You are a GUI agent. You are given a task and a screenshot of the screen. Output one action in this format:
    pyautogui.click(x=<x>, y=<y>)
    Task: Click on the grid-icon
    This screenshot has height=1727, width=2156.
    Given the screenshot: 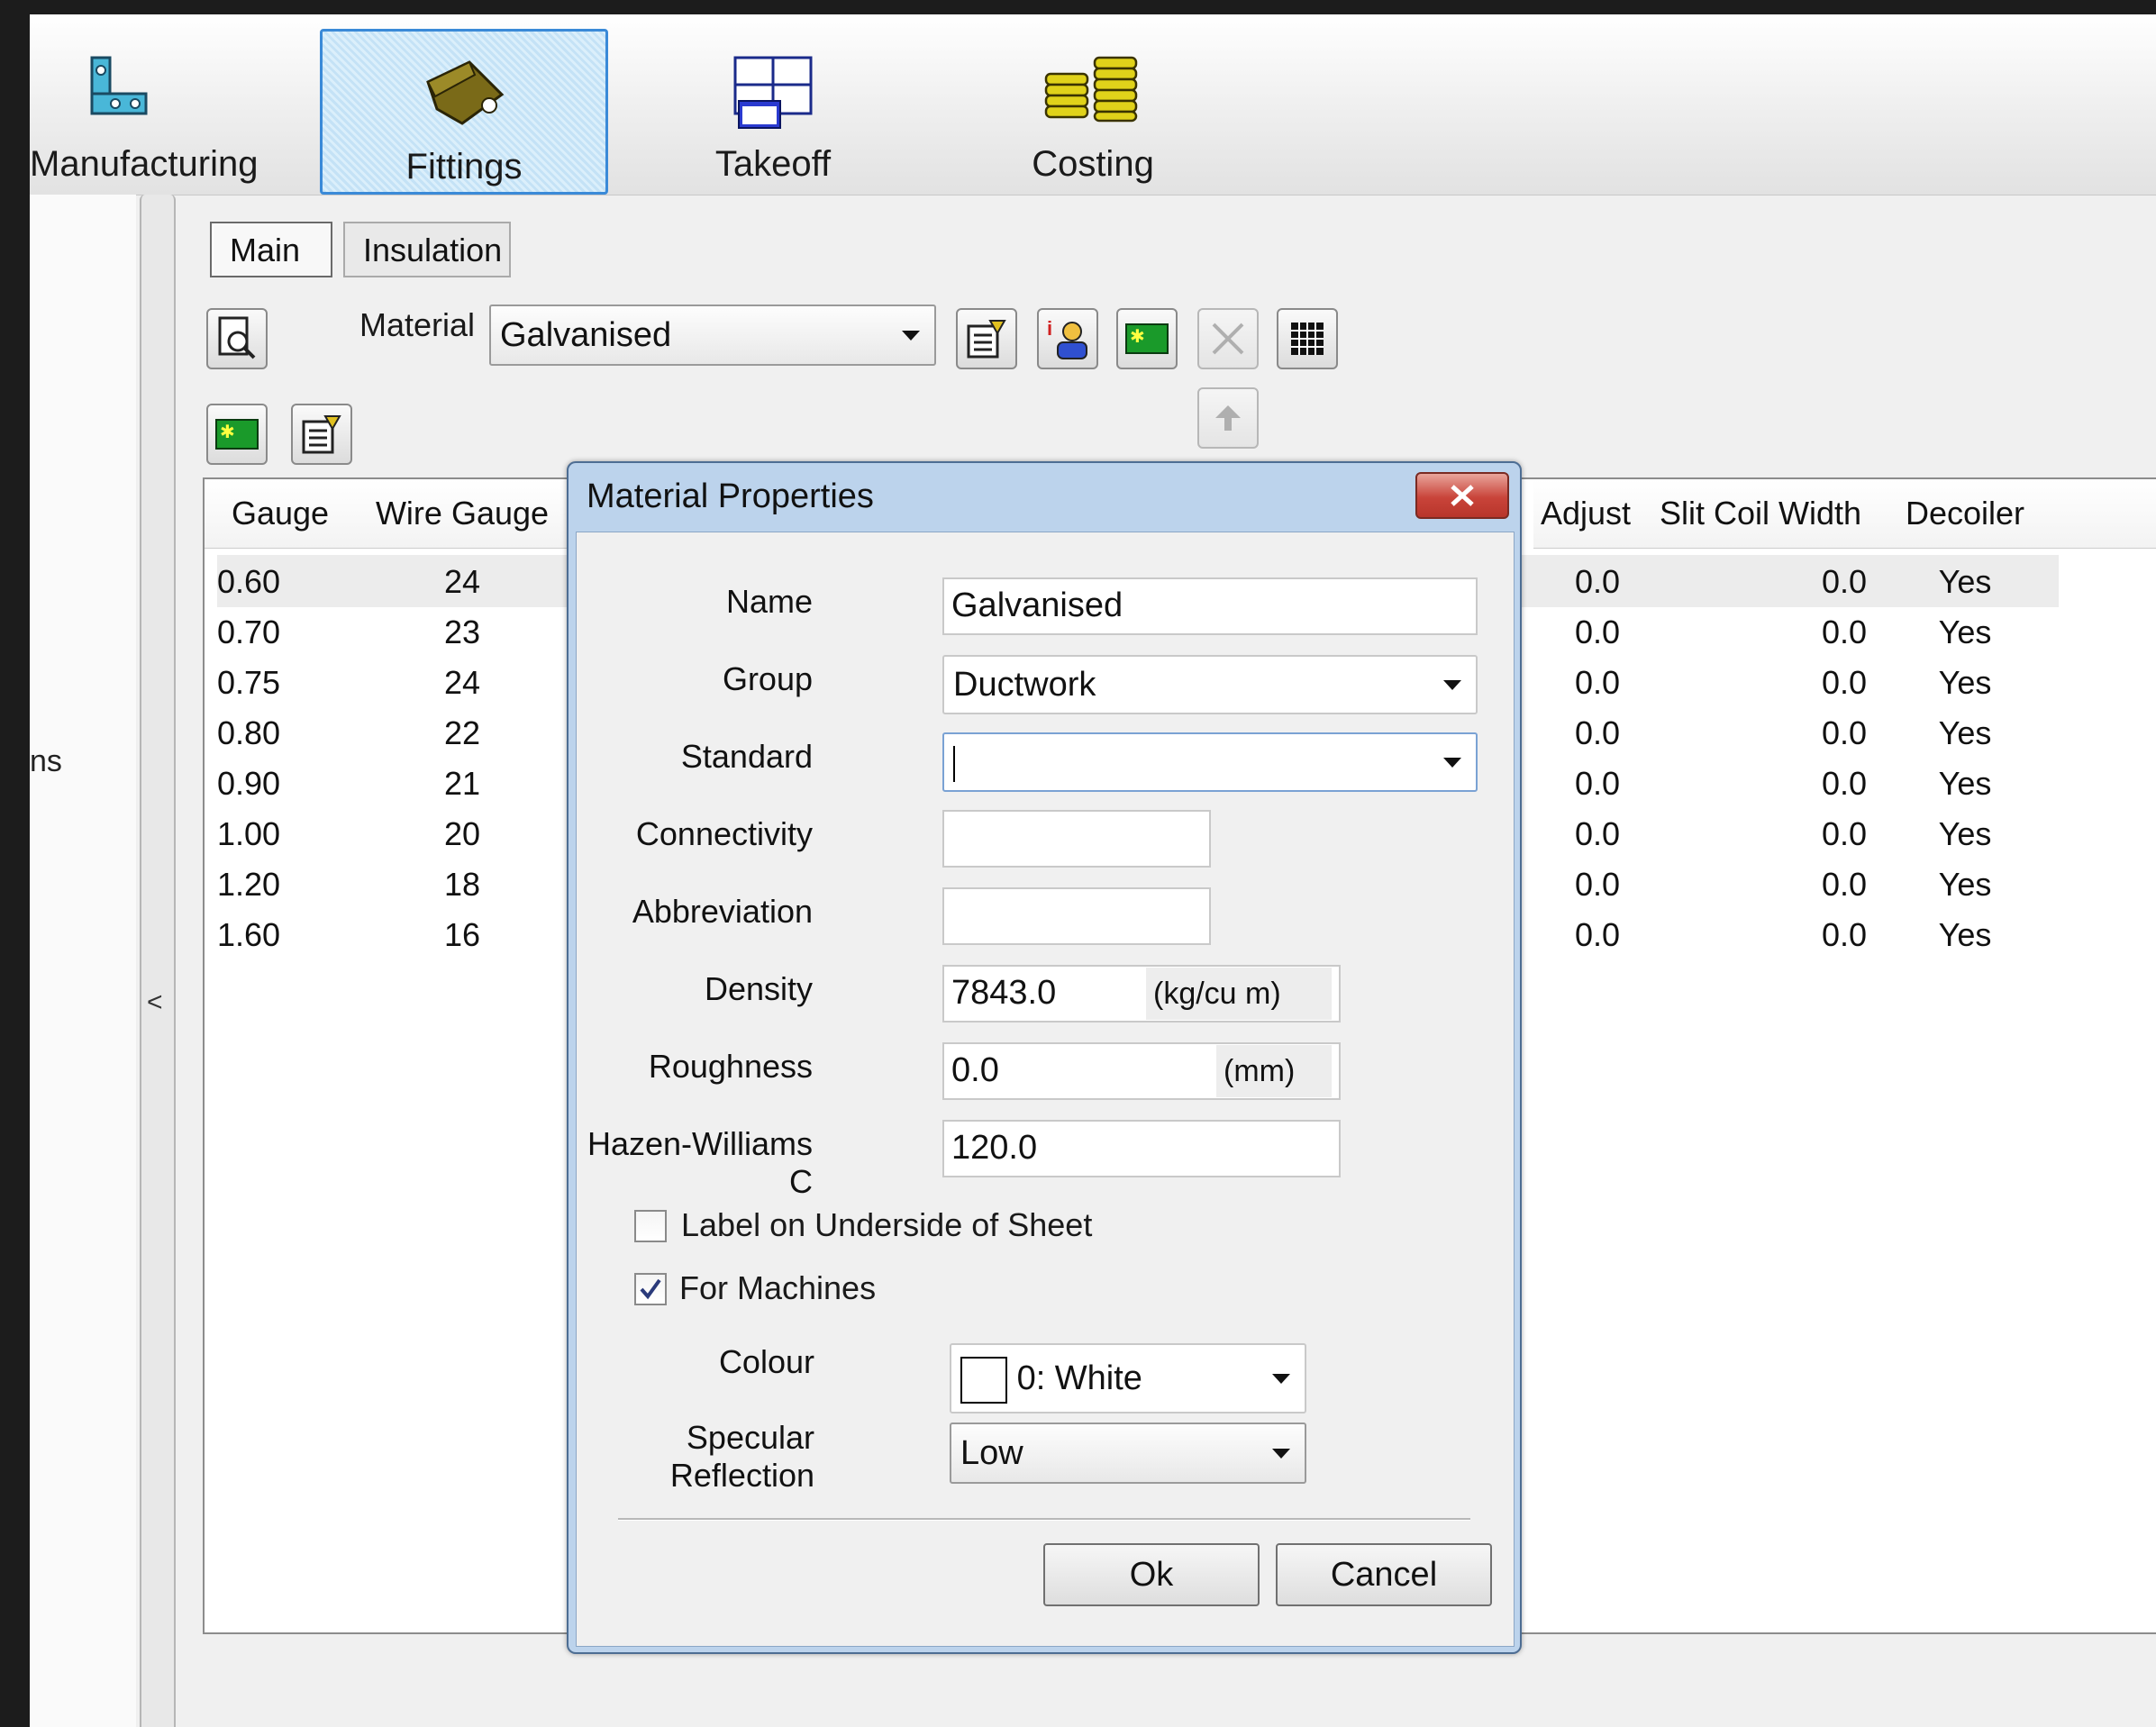 What is the action you would take?
    pyautogui.click(x=1307, y=339)
    